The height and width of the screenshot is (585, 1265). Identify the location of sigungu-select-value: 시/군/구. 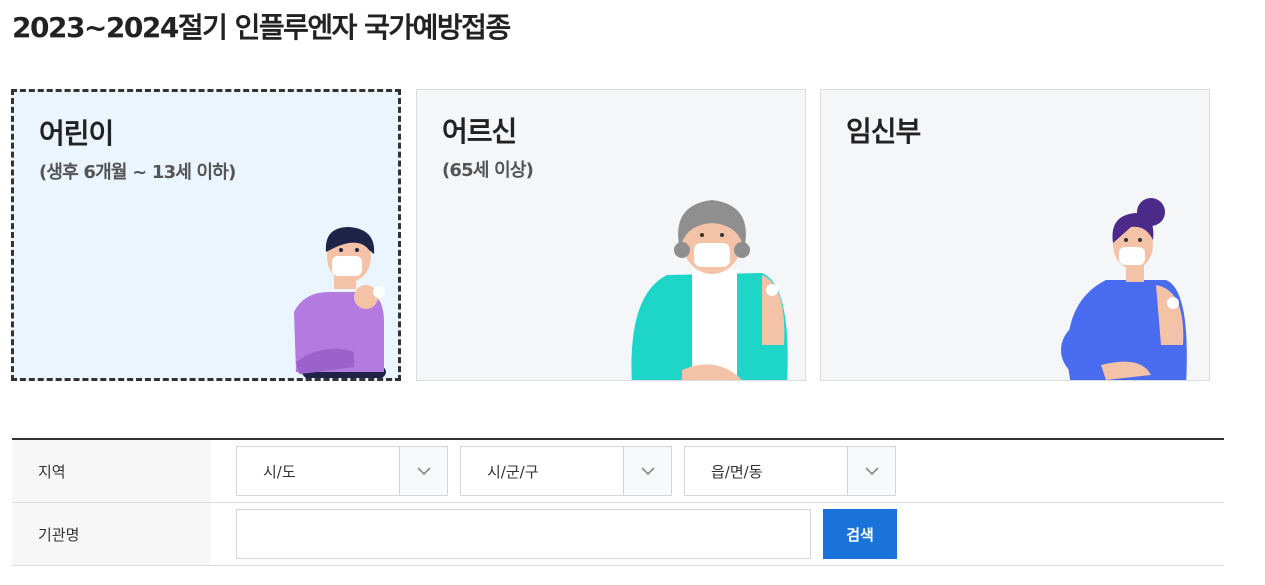
(513, 471).